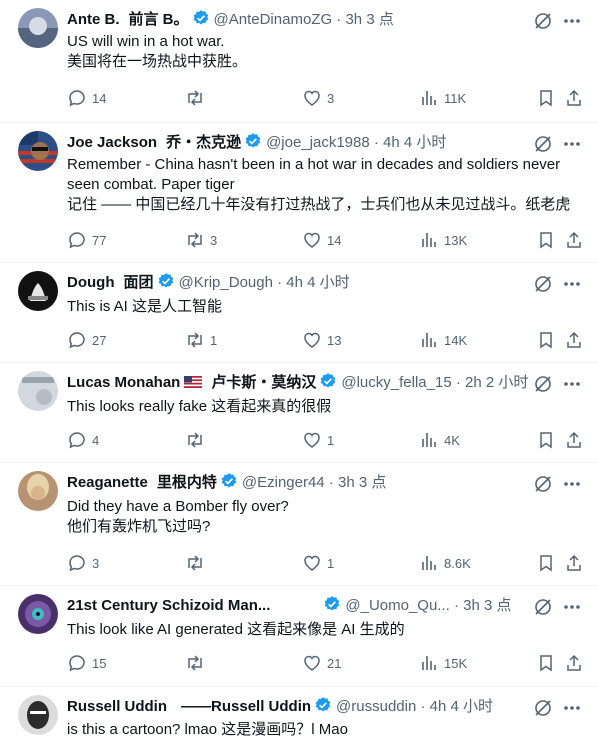 The width and height of the screenshot is (598, 747). I want to click on handle: @Ezinger44, so click(283, 482).